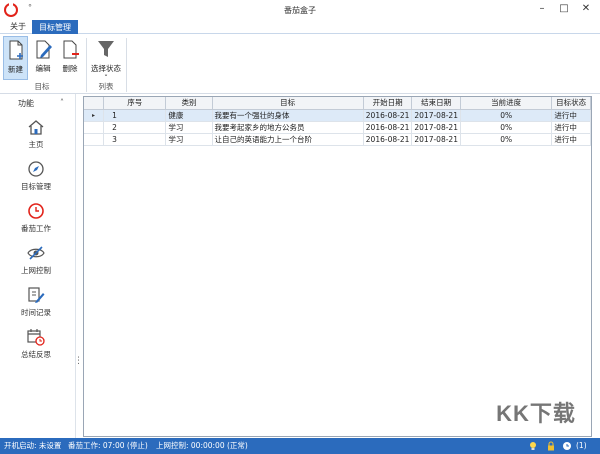 Image resolution: width=600 pixels, height=454 pixels. What do you see at coordinates (506, 103) in the screenshot?
I see `column-header-progress: 当前进度` at bounding box center [506, 103].